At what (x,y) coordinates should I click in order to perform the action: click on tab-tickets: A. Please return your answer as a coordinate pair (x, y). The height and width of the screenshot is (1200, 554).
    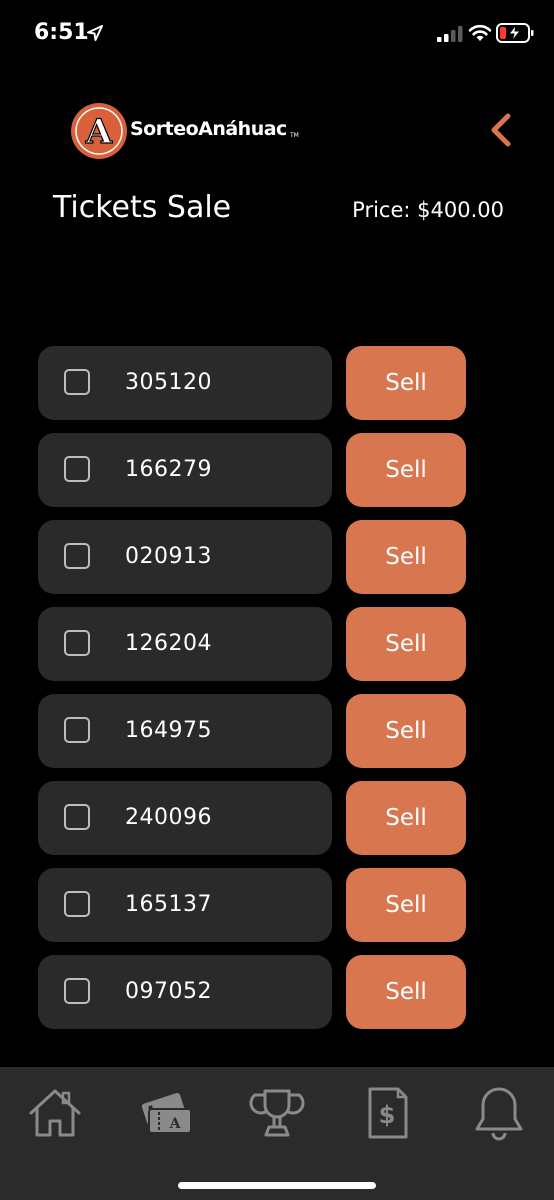
    Looking at the image, I should click on (167, 1113).